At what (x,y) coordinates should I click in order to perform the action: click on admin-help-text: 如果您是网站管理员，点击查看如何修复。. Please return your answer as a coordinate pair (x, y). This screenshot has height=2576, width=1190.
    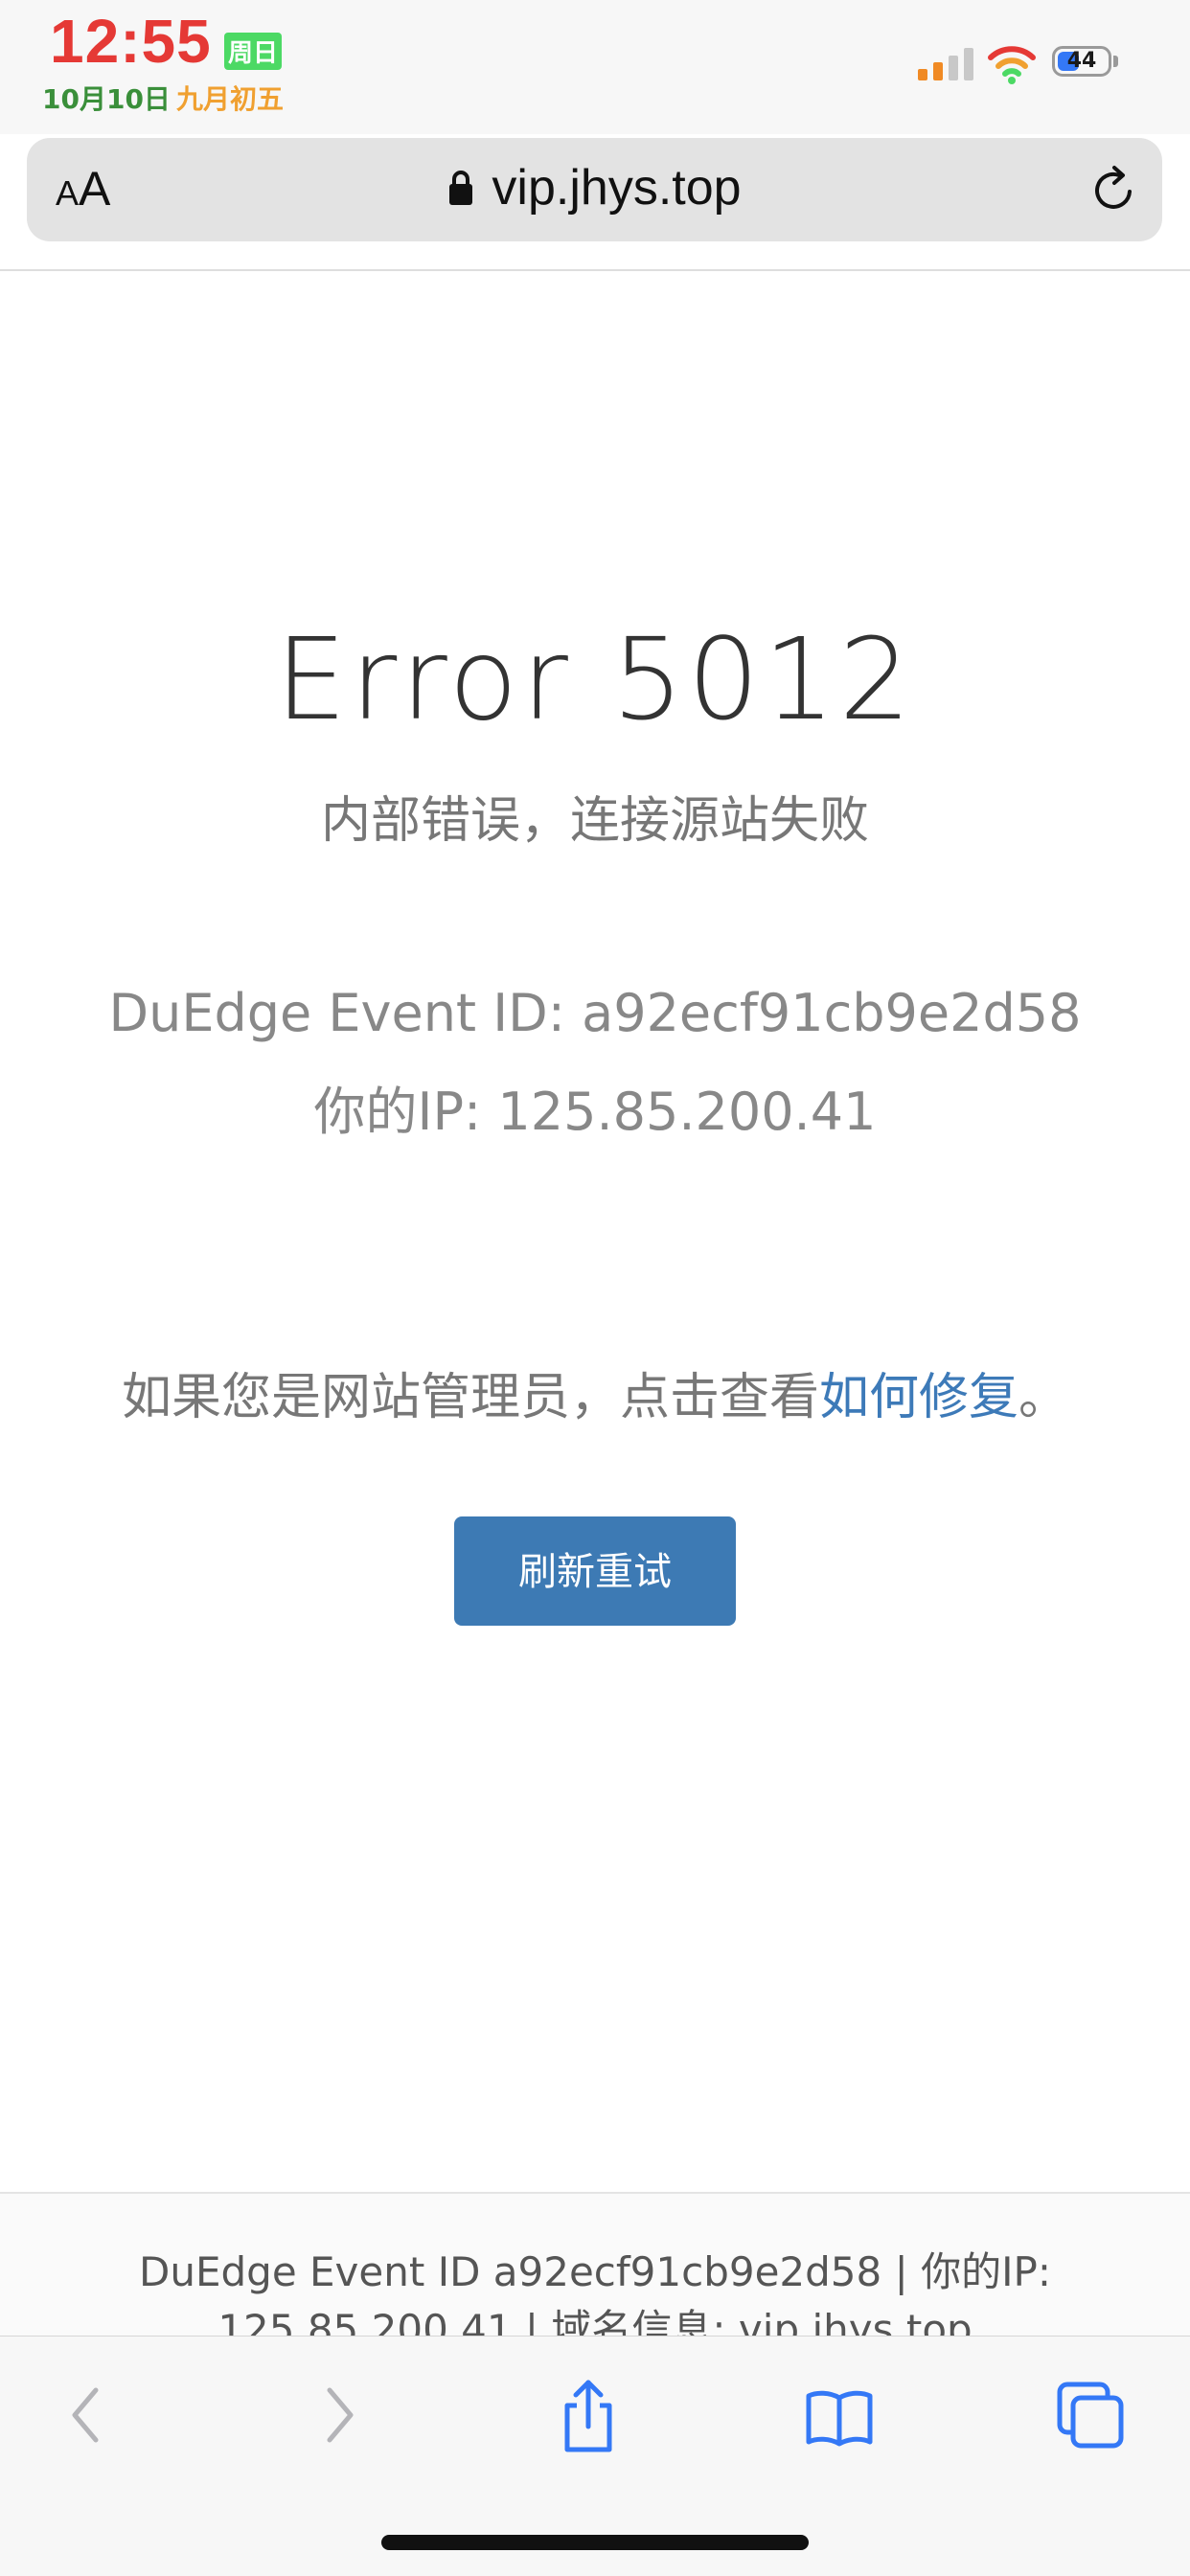
    Looking at the image, I should click on (595, 1392).